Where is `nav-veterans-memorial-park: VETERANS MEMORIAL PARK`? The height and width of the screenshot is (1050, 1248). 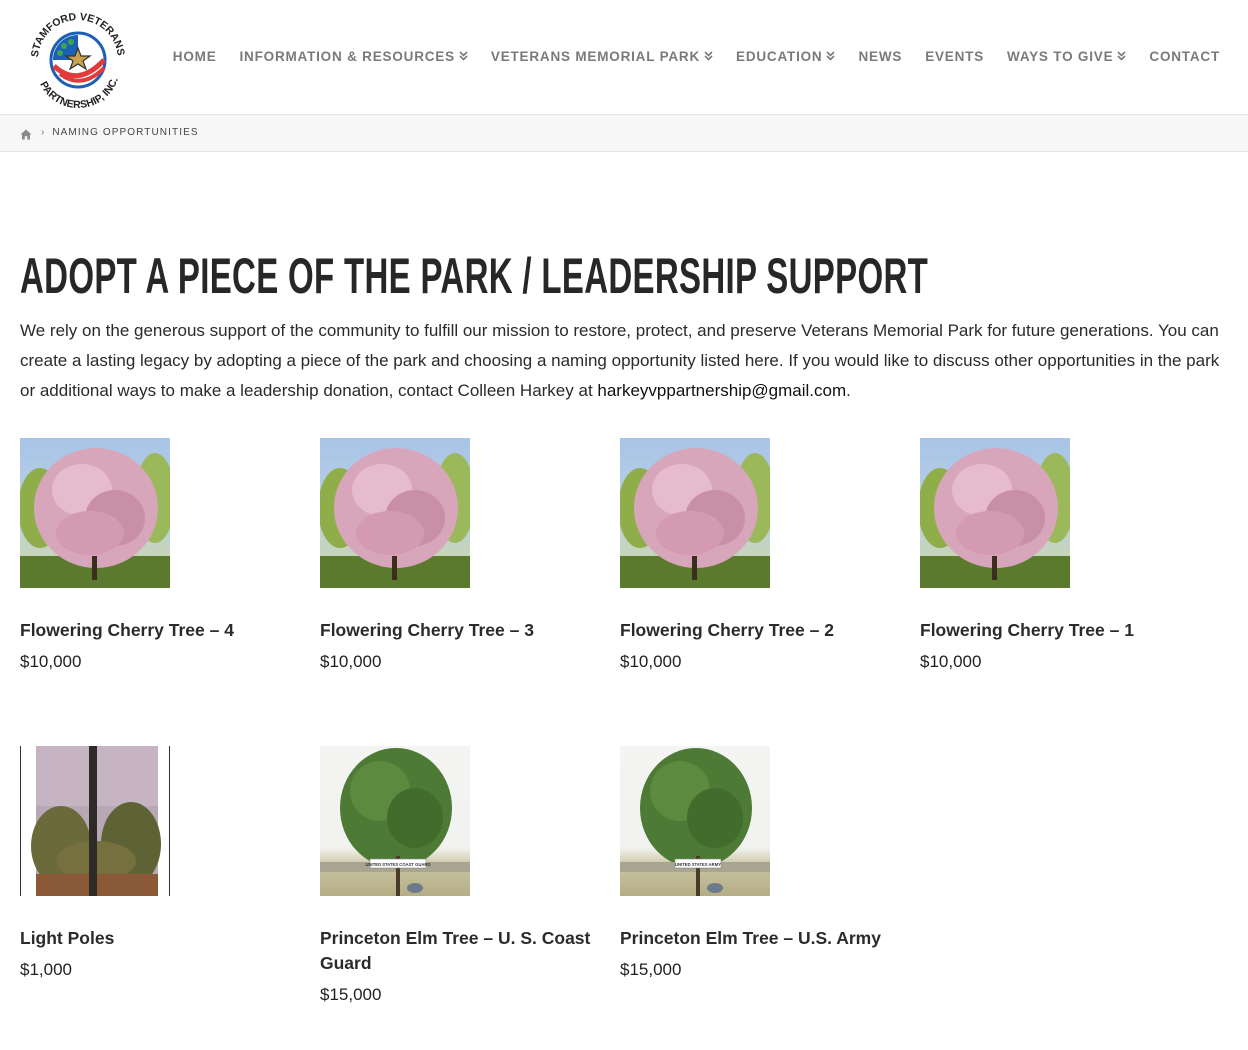
nav-veterans-memorial-park: VETERANS MEMORIAL PARK is located at coordinates (602, 56).